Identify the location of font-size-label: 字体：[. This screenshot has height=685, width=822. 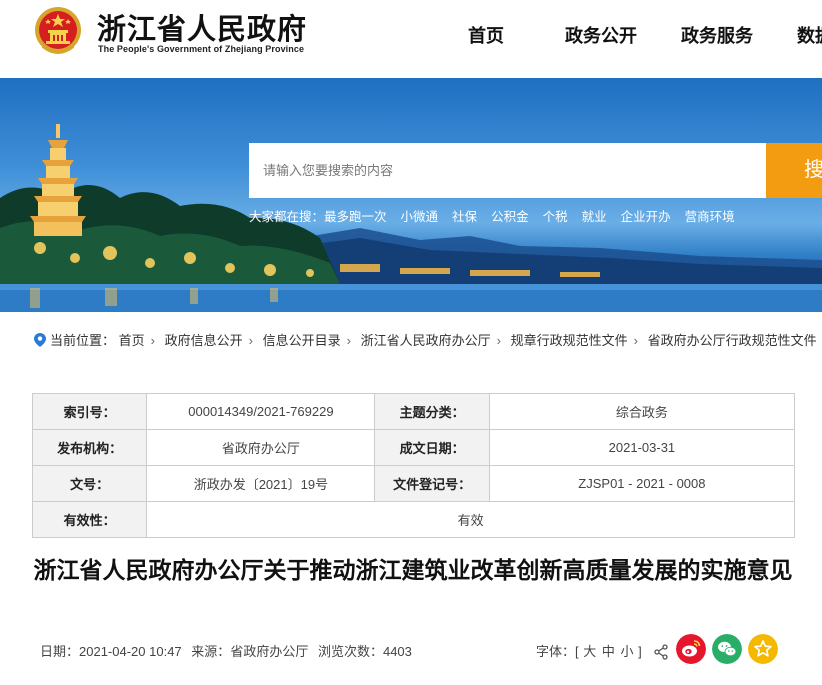
(557, 651).